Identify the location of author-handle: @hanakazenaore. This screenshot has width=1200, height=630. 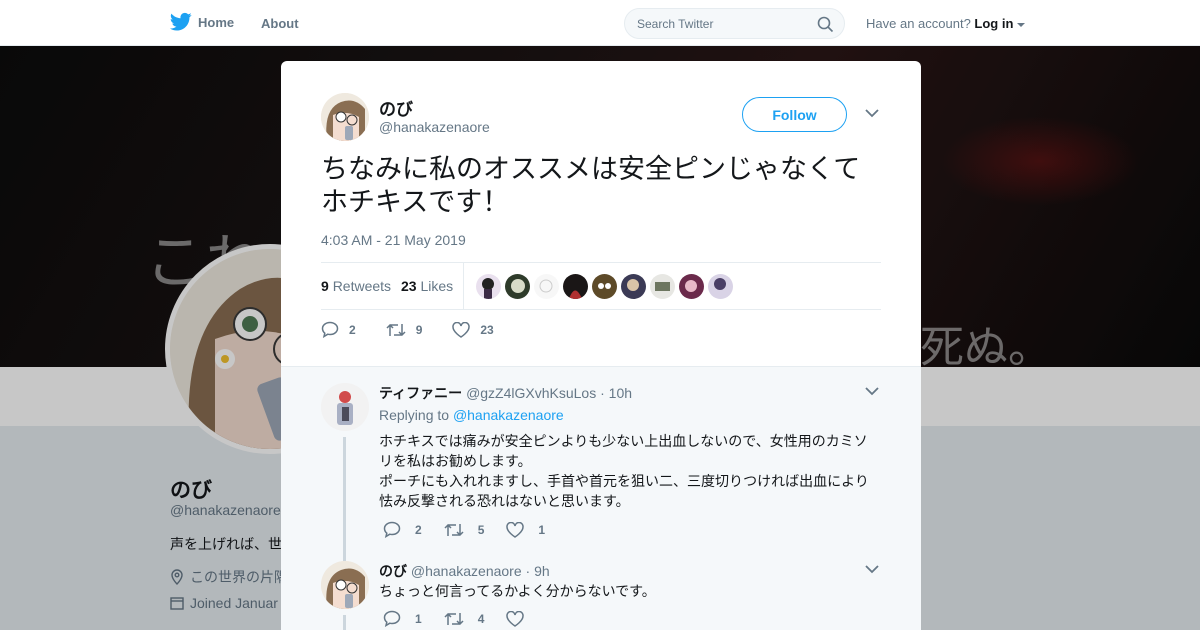
(434, 127).